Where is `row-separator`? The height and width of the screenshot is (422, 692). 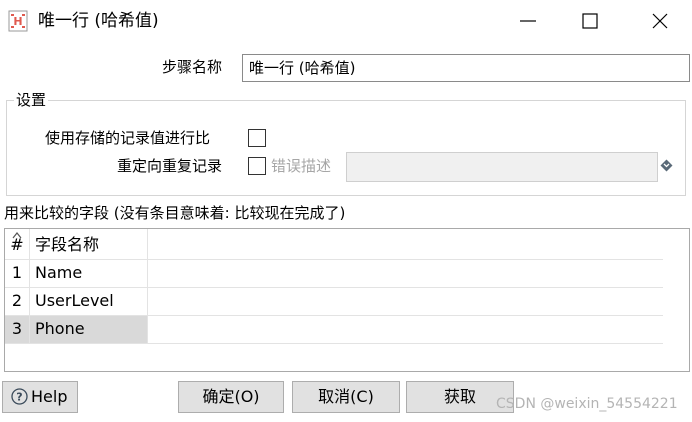
row-separator is located at coordinates (334, 343).